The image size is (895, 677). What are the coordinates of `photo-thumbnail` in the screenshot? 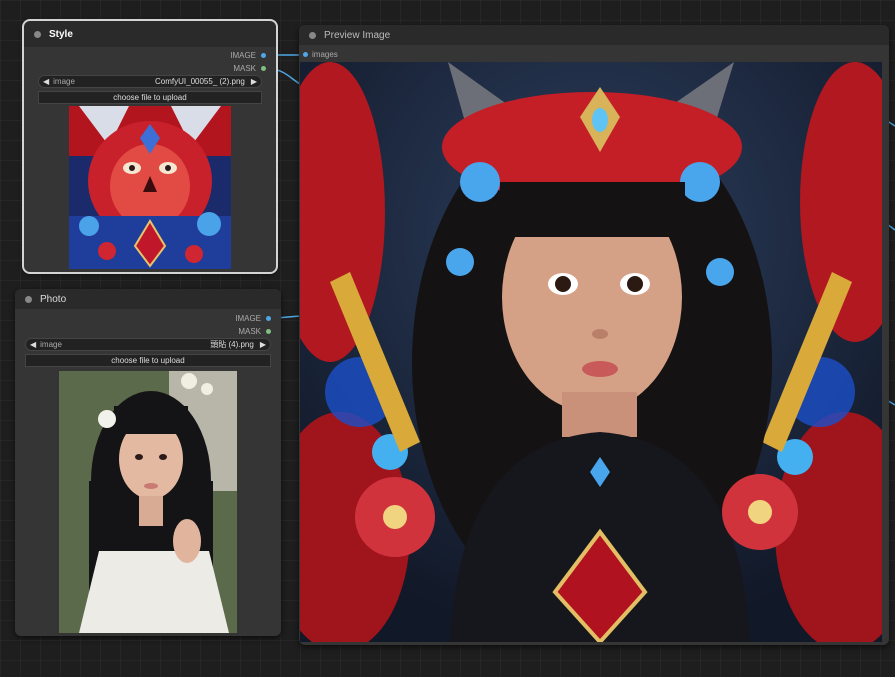 It's located at (148, 502).